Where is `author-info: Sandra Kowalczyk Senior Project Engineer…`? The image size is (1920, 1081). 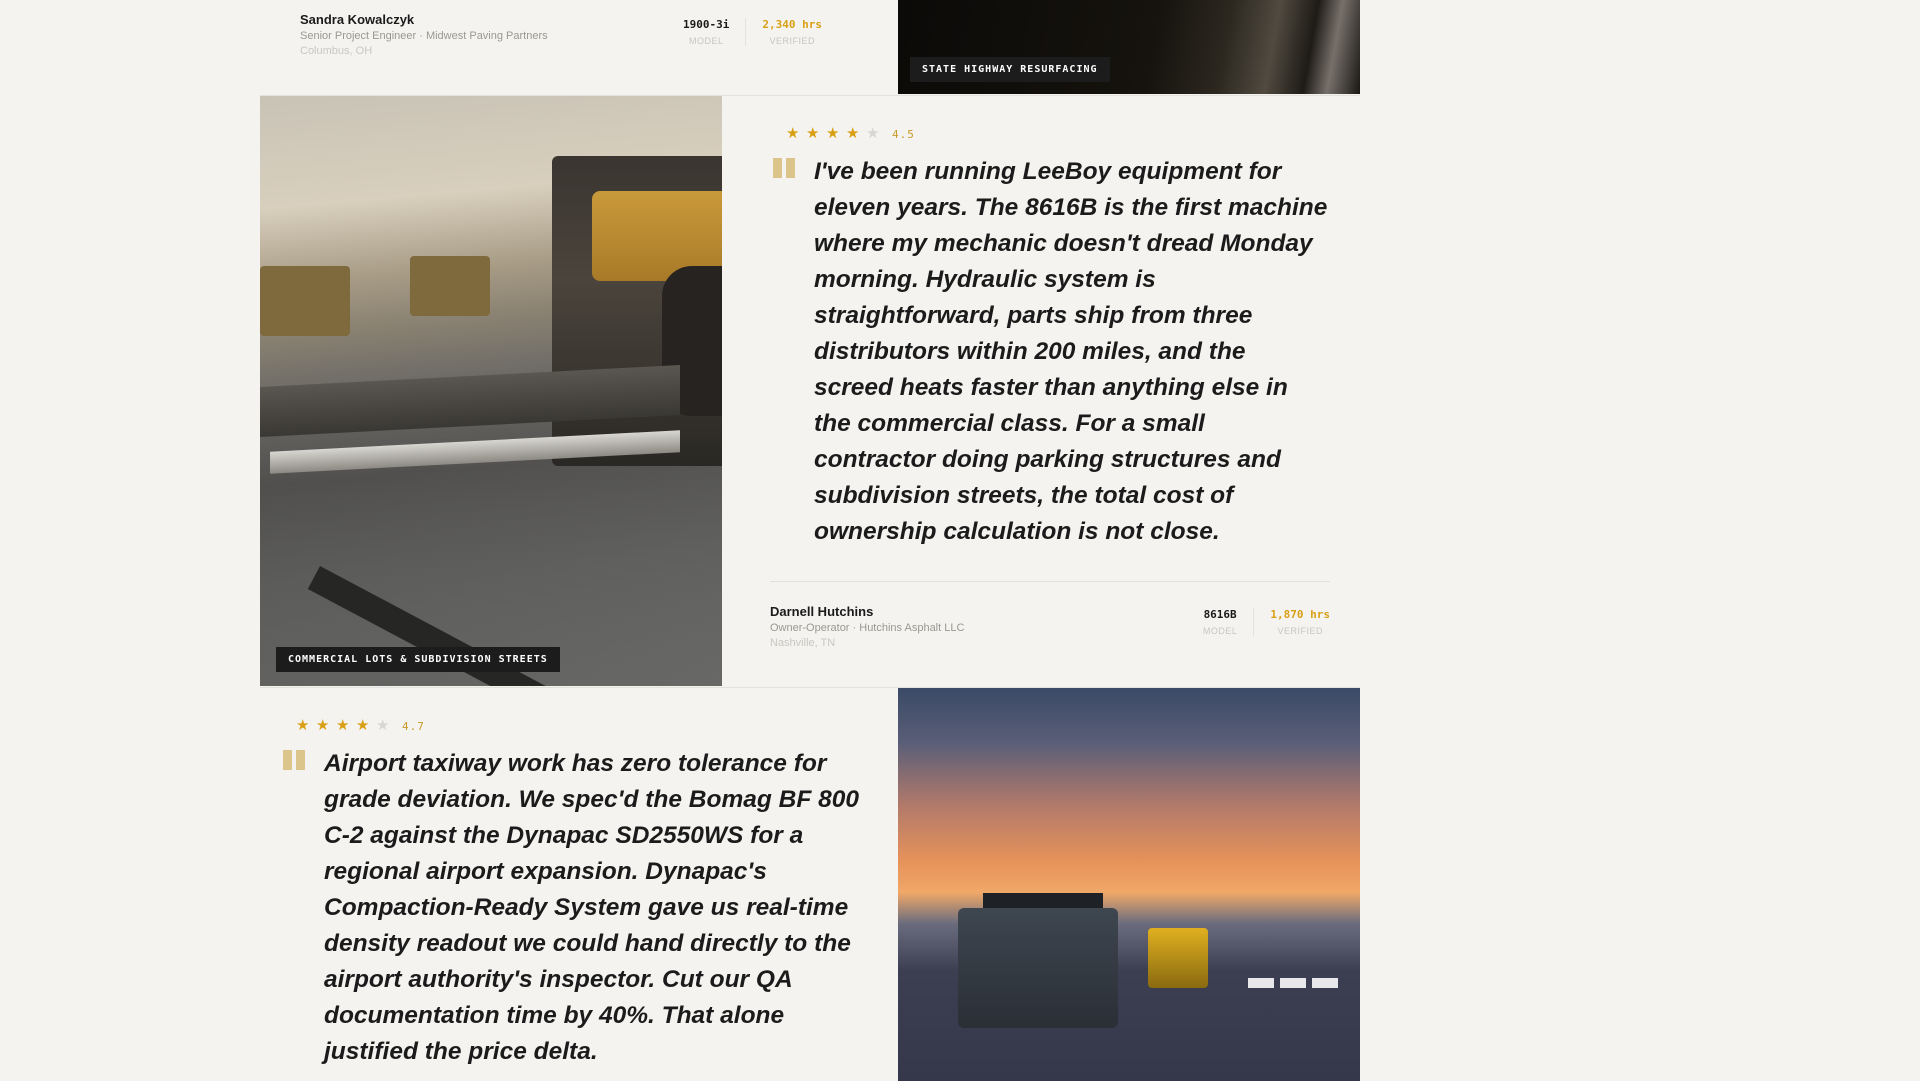 author-info: Sandra Kowalczyk Senior Project Engineer… is located at coordinates (424, 34).